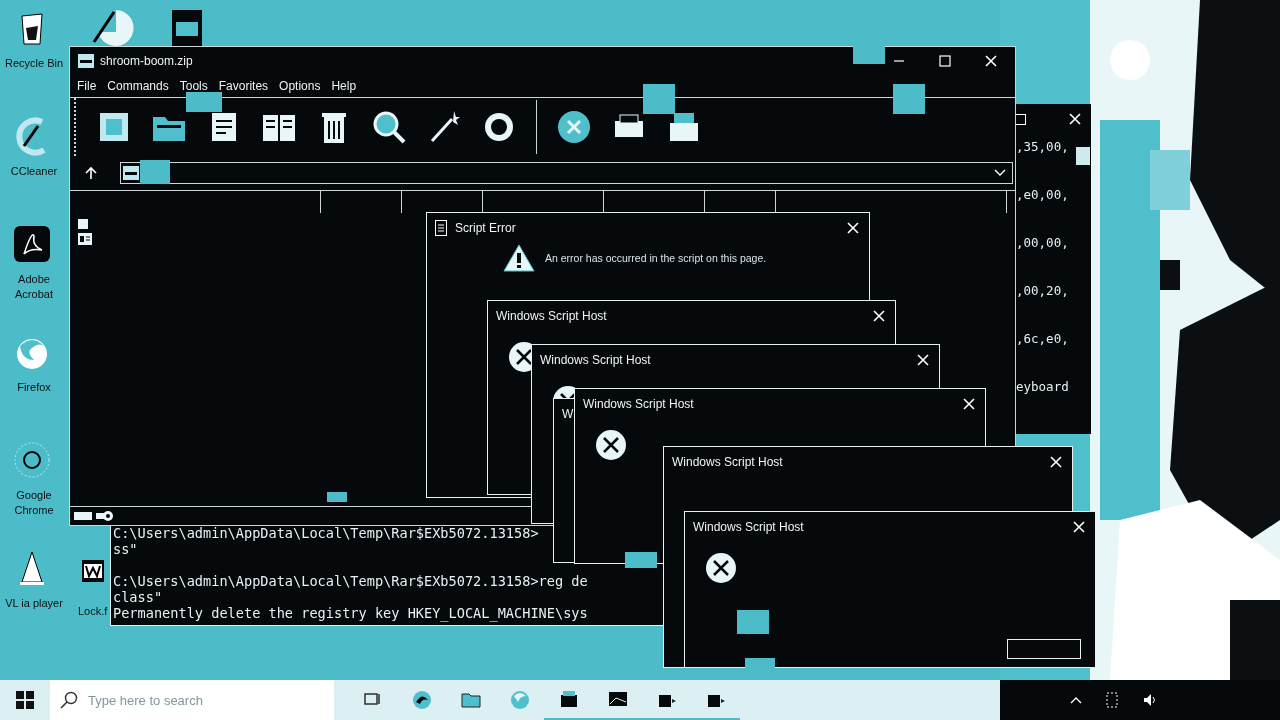 The height and width of the screenshot is (720, 1280). I want to click on console-text: class", so click(138, 597).